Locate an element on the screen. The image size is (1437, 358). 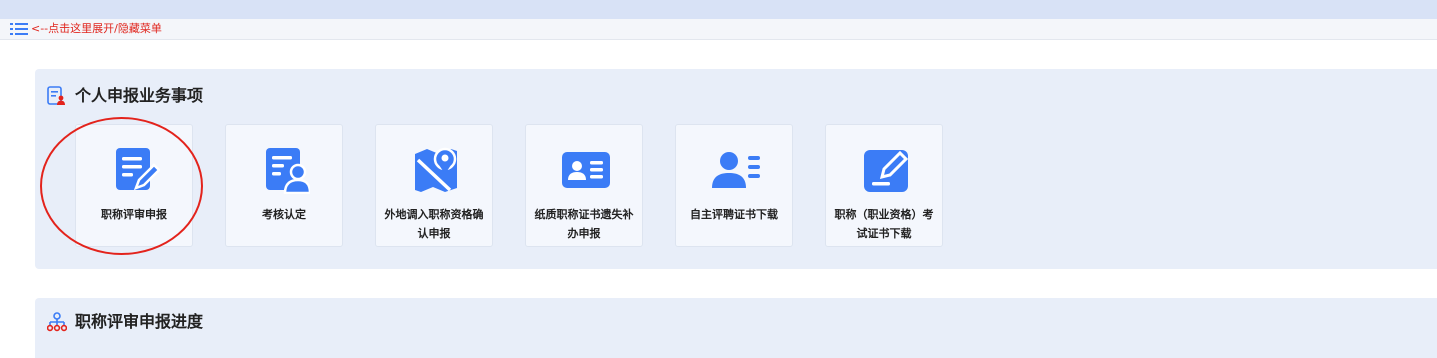
panel-title: 职称评审申报进度 is located at coordinates (139, 321).